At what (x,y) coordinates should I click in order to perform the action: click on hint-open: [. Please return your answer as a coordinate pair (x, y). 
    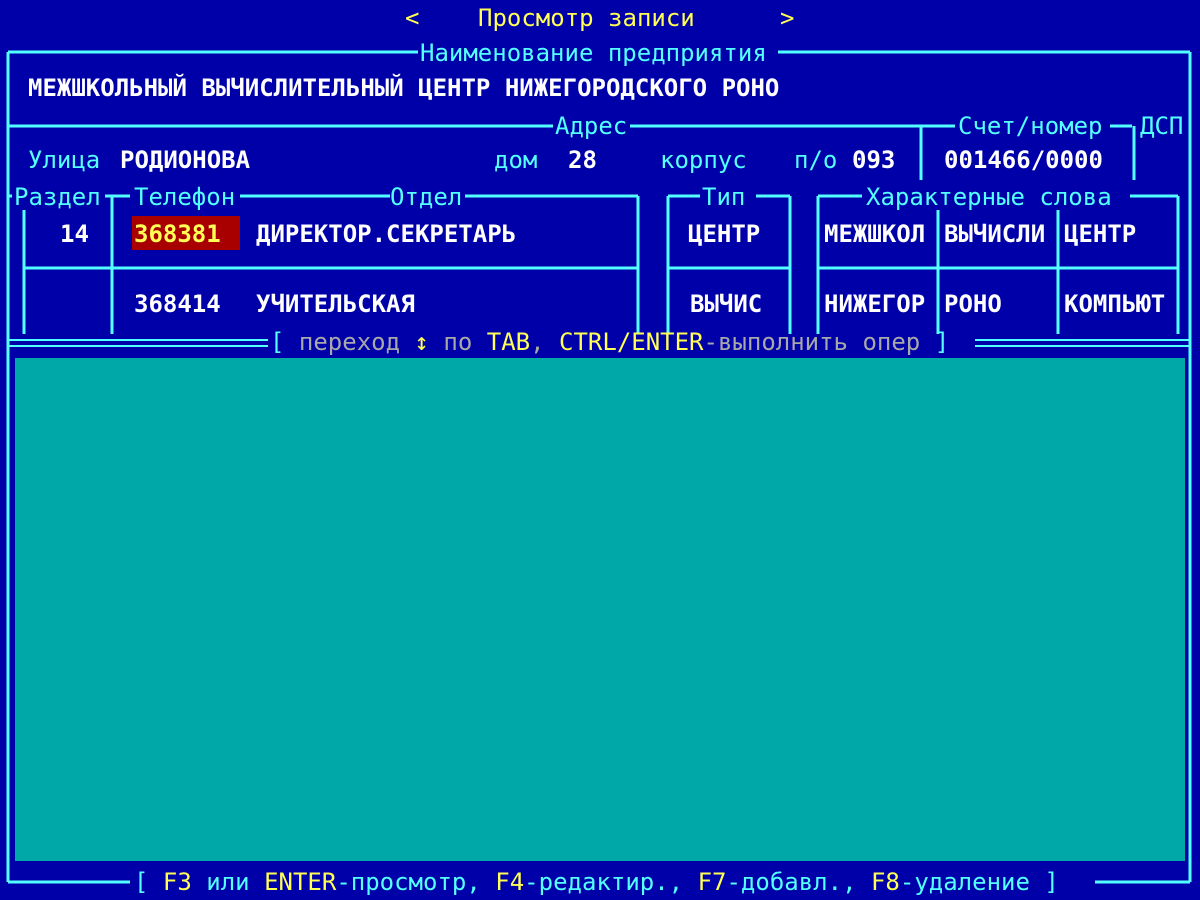
    Looking at the image, I should click on (277, 342).